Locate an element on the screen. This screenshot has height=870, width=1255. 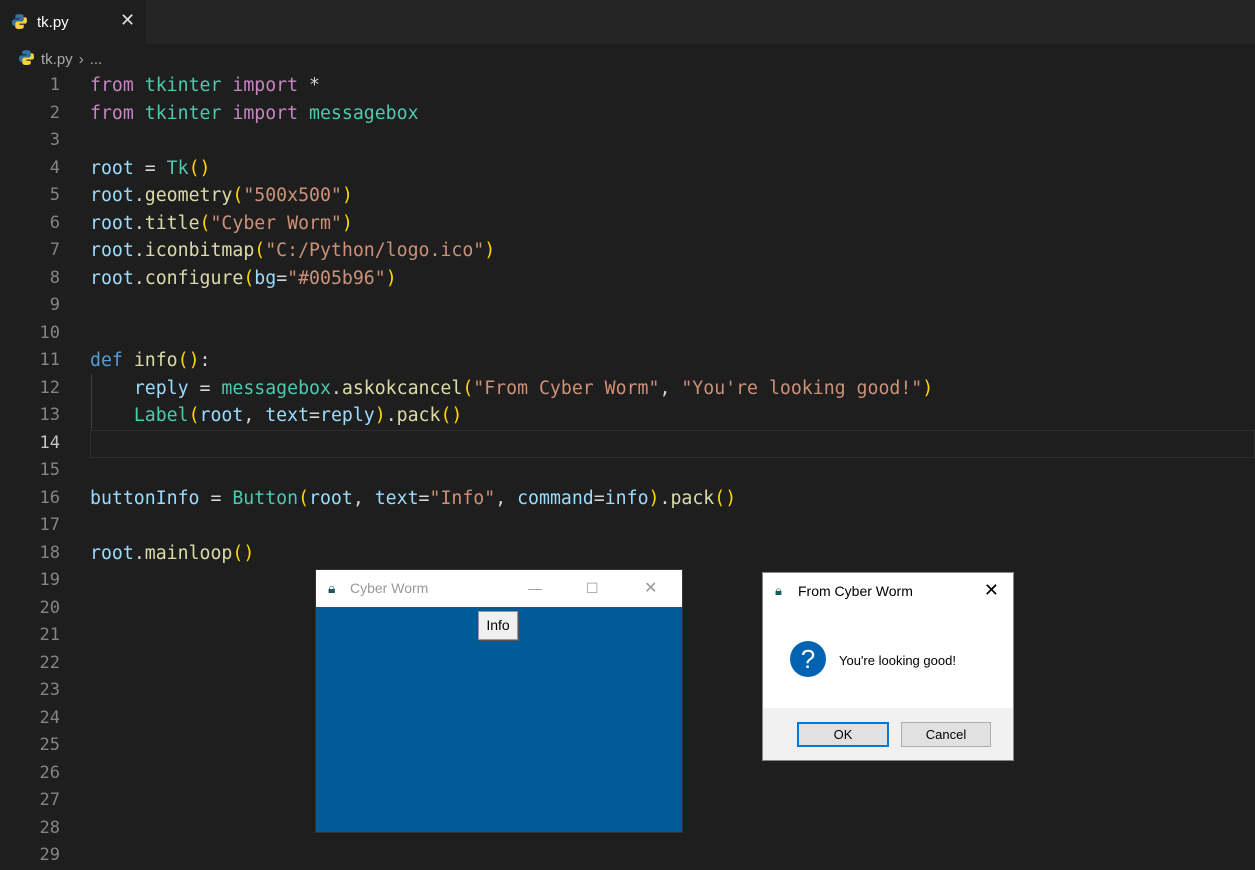
line-number: 18 is located at coordinates (49, 552).